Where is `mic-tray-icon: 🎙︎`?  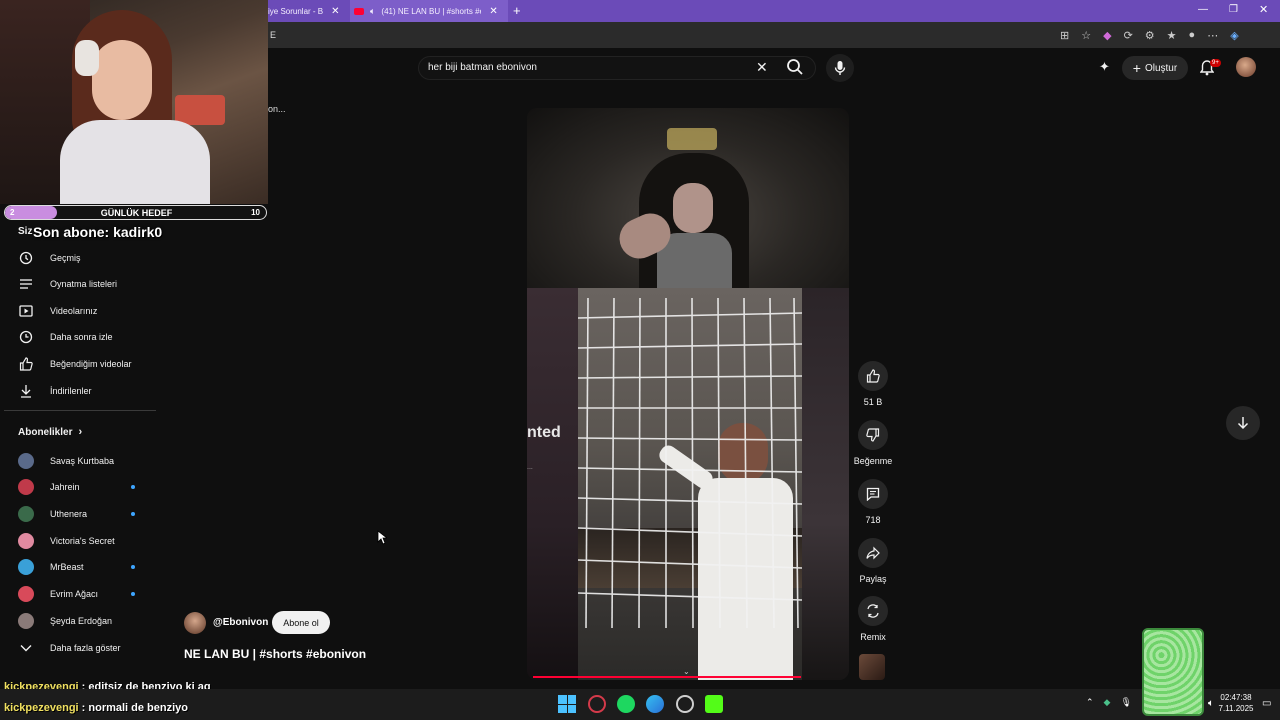 mic-tray-icon: 🎙︎ is located at coordinates (1125, 702).